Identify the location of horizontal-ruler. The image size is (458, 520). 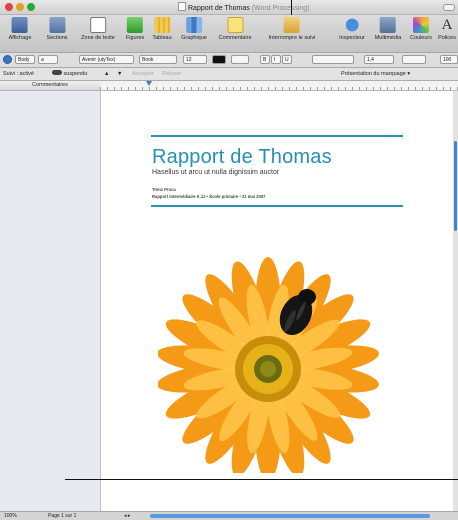
(279, 86).